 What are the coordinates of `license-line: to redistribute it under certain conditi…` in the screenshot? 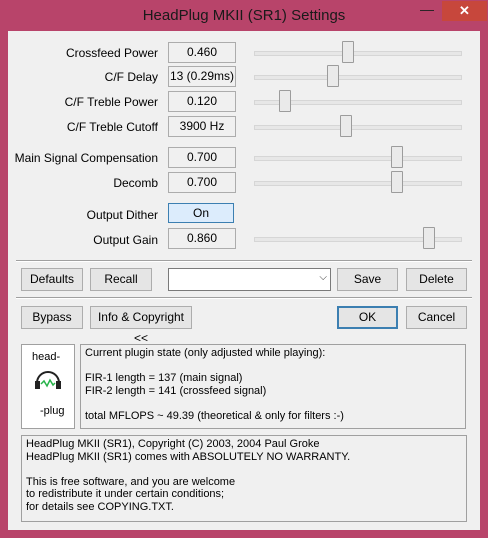 It's located at (125, 494).